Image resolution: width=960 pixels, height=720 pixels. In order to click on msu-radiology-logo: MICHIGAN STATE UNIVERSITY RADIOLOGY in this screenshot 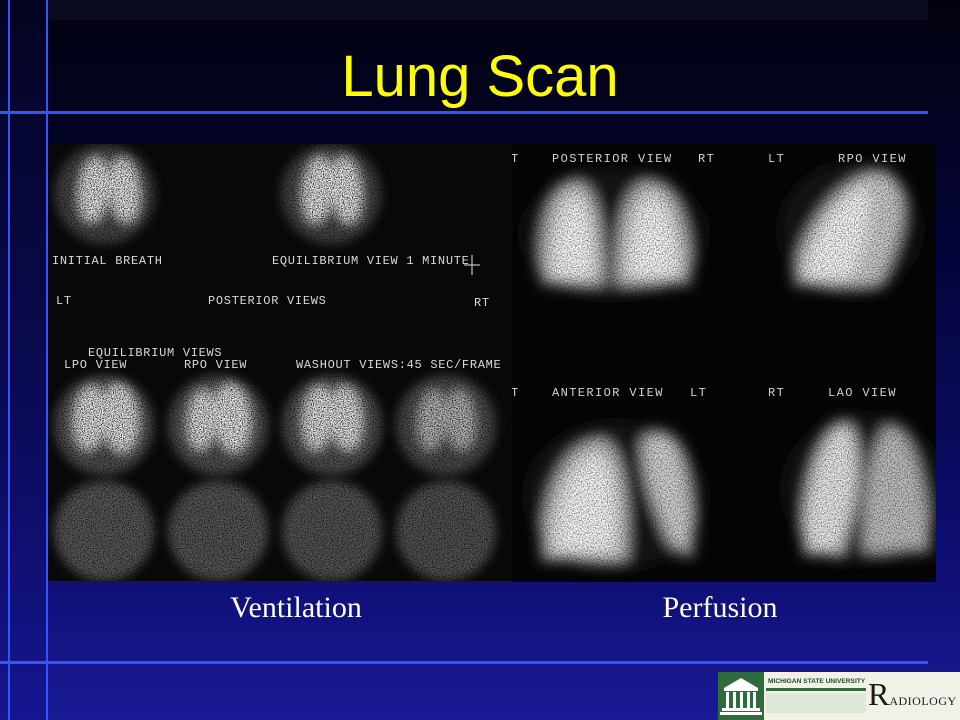, I will do `click(839, 696)`.